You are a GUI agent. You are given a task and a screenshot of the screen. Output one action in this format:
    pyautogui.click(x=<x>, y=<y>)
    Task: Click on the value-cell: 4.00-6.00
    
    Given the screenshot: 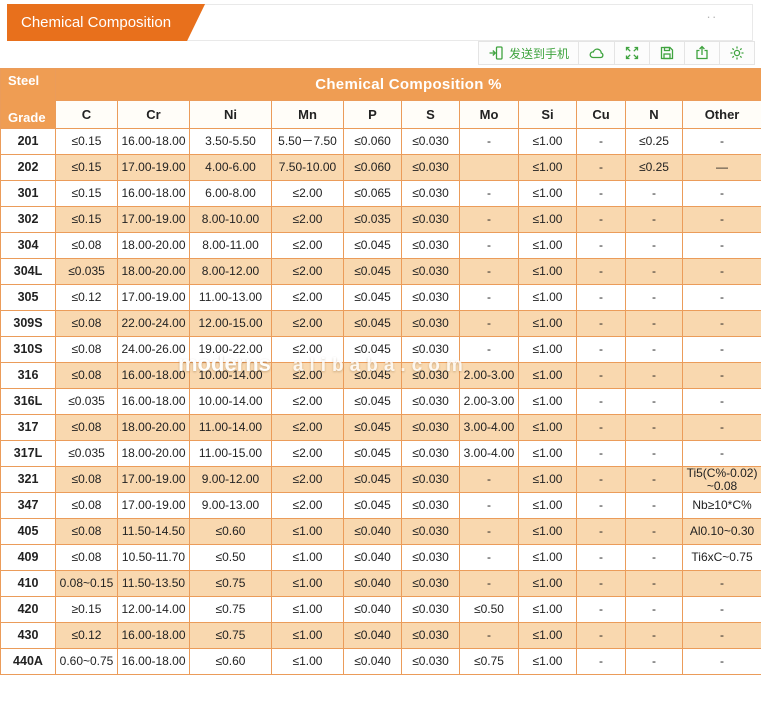 What is the action you would take?
    pyautogui.click(x=230, y=167)
    